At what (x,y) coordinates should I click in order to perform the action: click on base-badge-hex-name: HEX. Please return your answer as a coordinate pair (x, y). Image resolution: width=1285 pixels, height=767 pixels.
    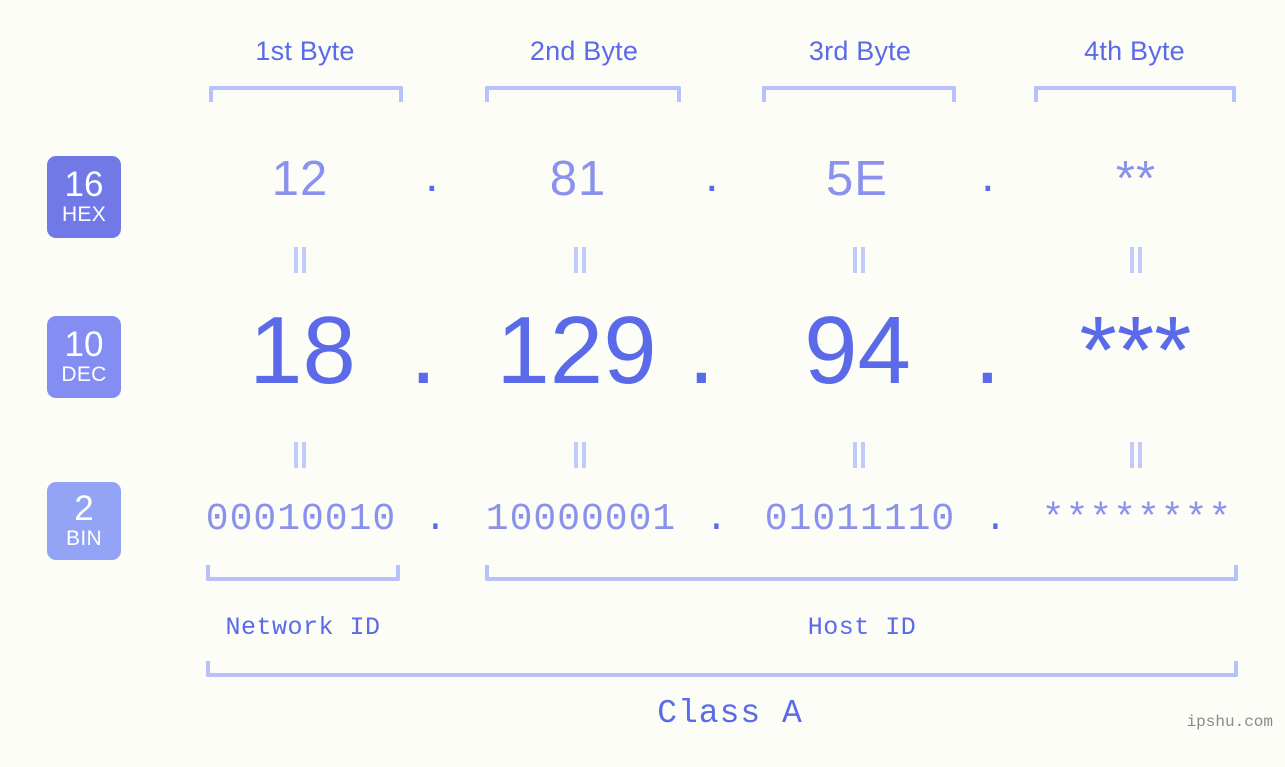
    Looking at the image, I should click on (84, 214).